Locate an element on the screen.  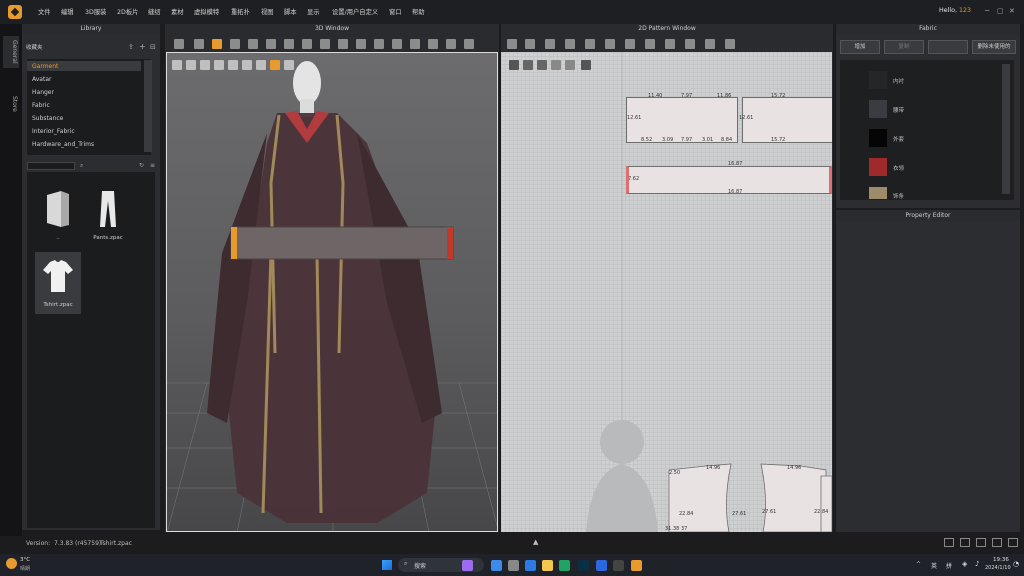
free-sewing-icon is located at coordinates (670, 44).